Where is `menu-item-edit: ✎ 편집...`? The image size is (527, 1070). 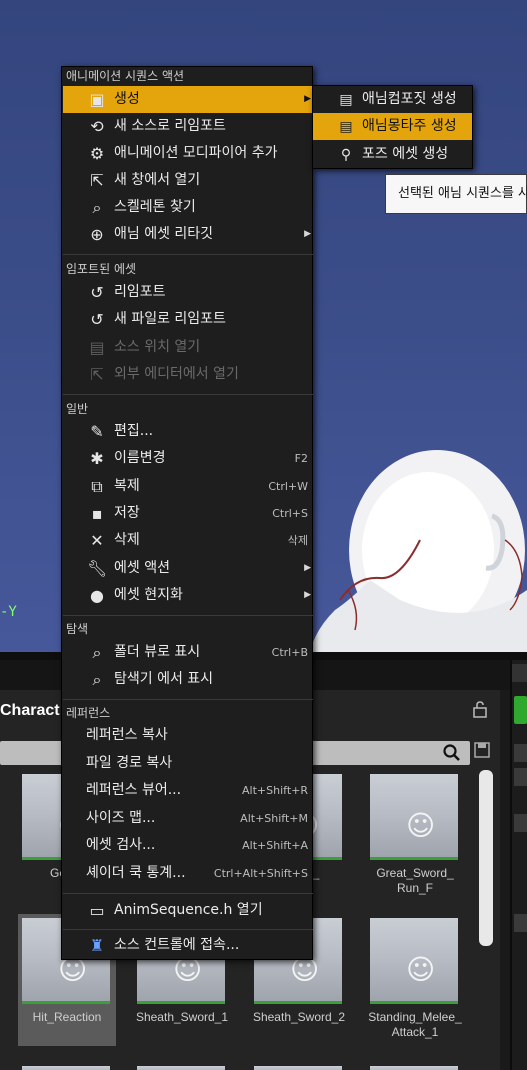 menu-item-edit: ✎ 편집... is located at coordinates (188, 431).